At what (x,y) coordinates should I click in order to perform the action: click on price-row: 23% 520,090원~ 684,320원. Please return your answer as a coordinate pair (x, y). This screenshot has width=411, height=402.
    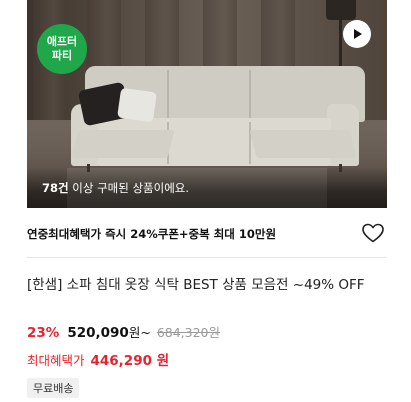
    Looking at the image, I should click on (123, 331).